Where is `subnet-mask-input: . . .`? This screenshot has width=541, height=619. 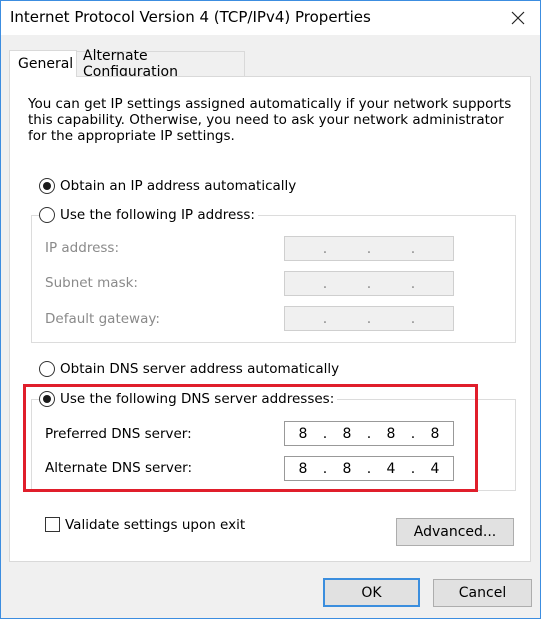 subnet-mask-input: . . . is located at coordinates (369, 283).